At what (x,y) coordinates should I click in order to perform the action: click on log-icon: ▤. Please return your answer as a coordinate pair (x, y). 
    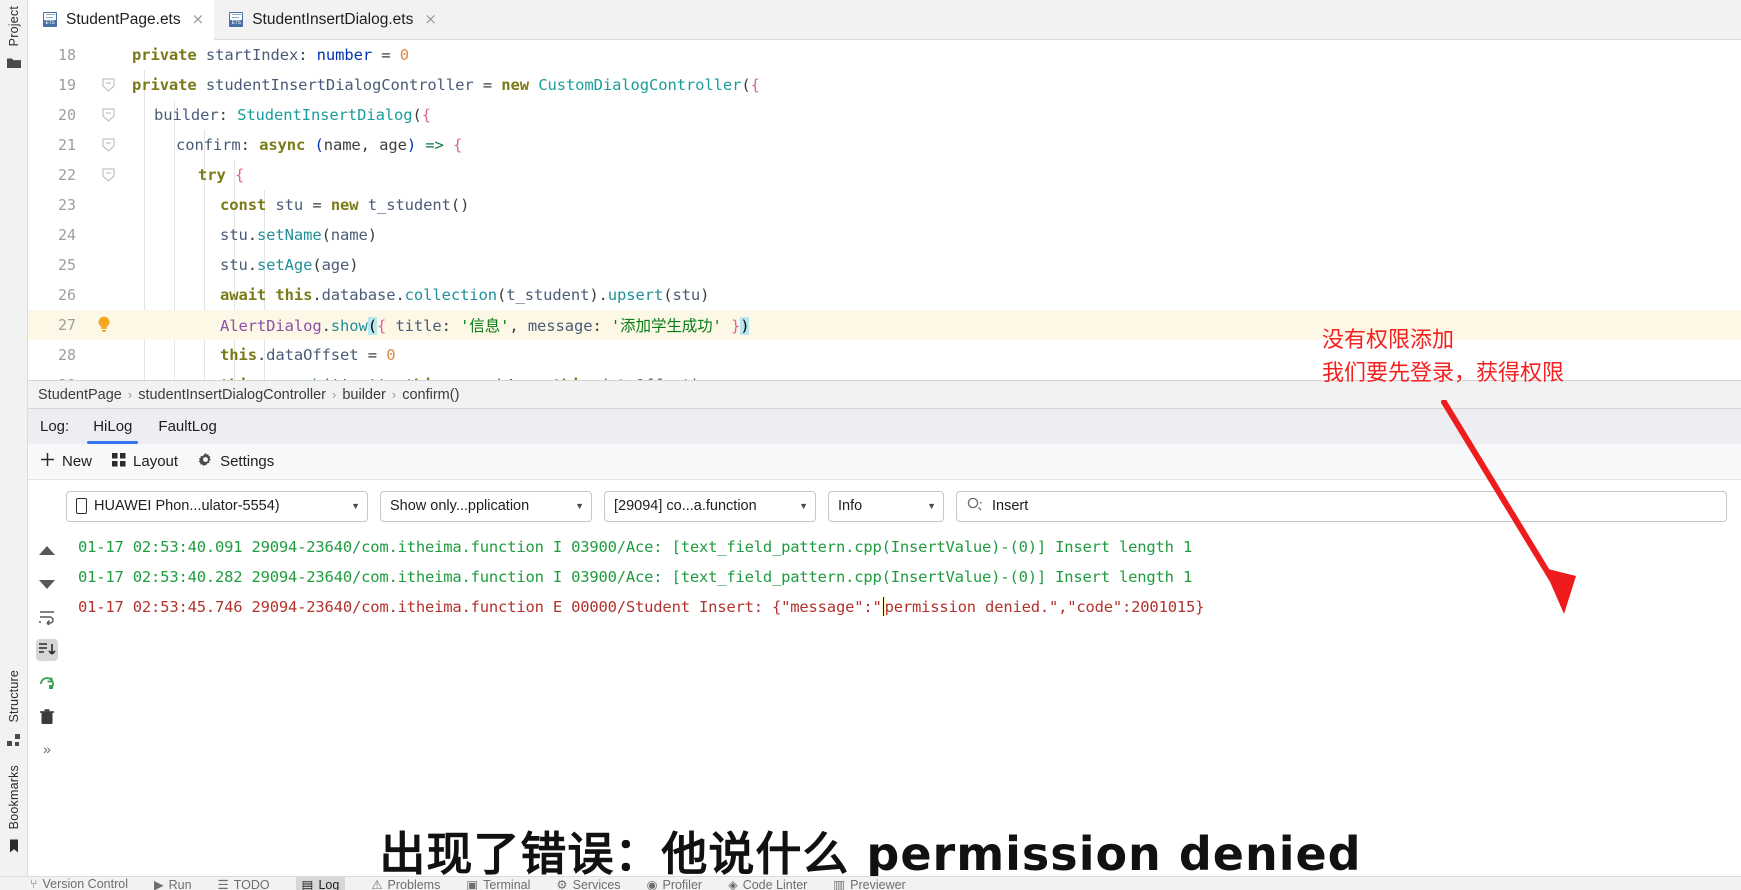
    Looking at the image, I should click on (307, 884).